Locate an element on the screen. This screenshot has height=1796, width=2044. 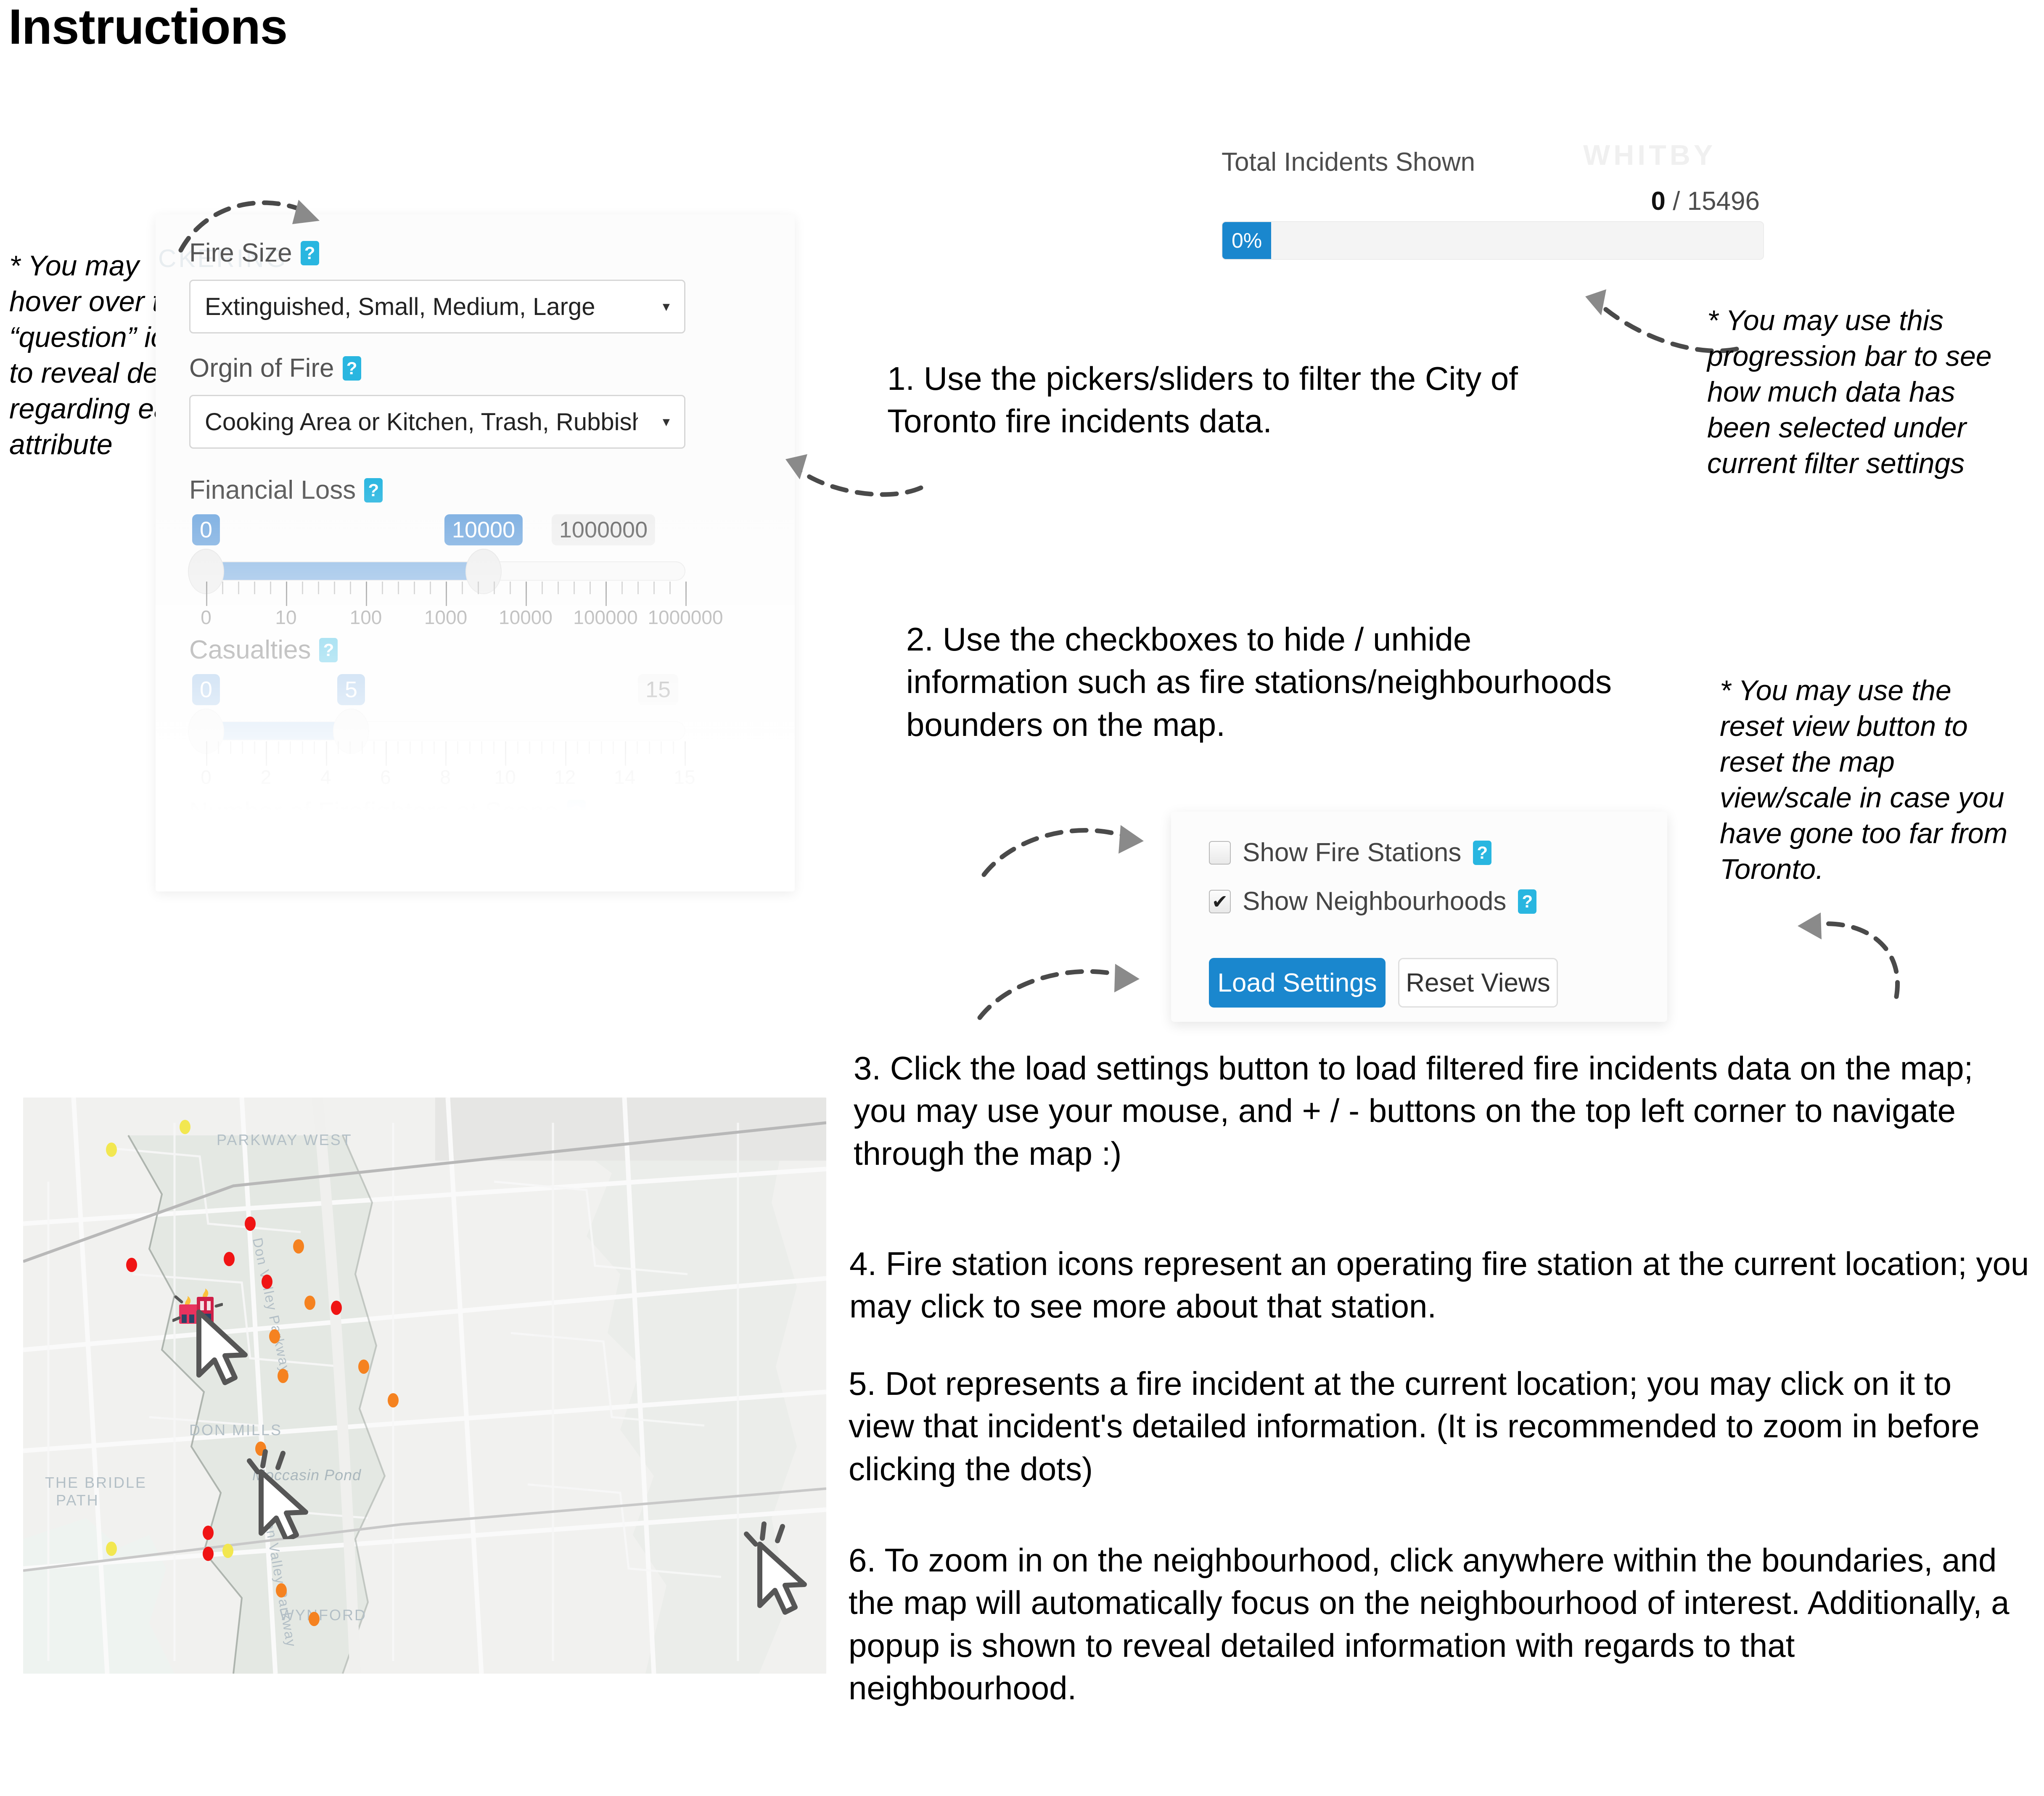
instruction-4-num: 4. is located at coordinates (863, 1263).